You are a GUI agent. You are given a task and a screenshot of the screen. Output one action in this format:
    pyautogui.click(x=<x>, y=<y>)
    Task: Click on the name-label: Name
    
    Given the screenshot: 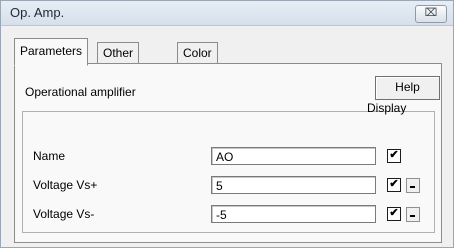 What is the action you would take?
    pyautogui.click(x=49, y=156)
    